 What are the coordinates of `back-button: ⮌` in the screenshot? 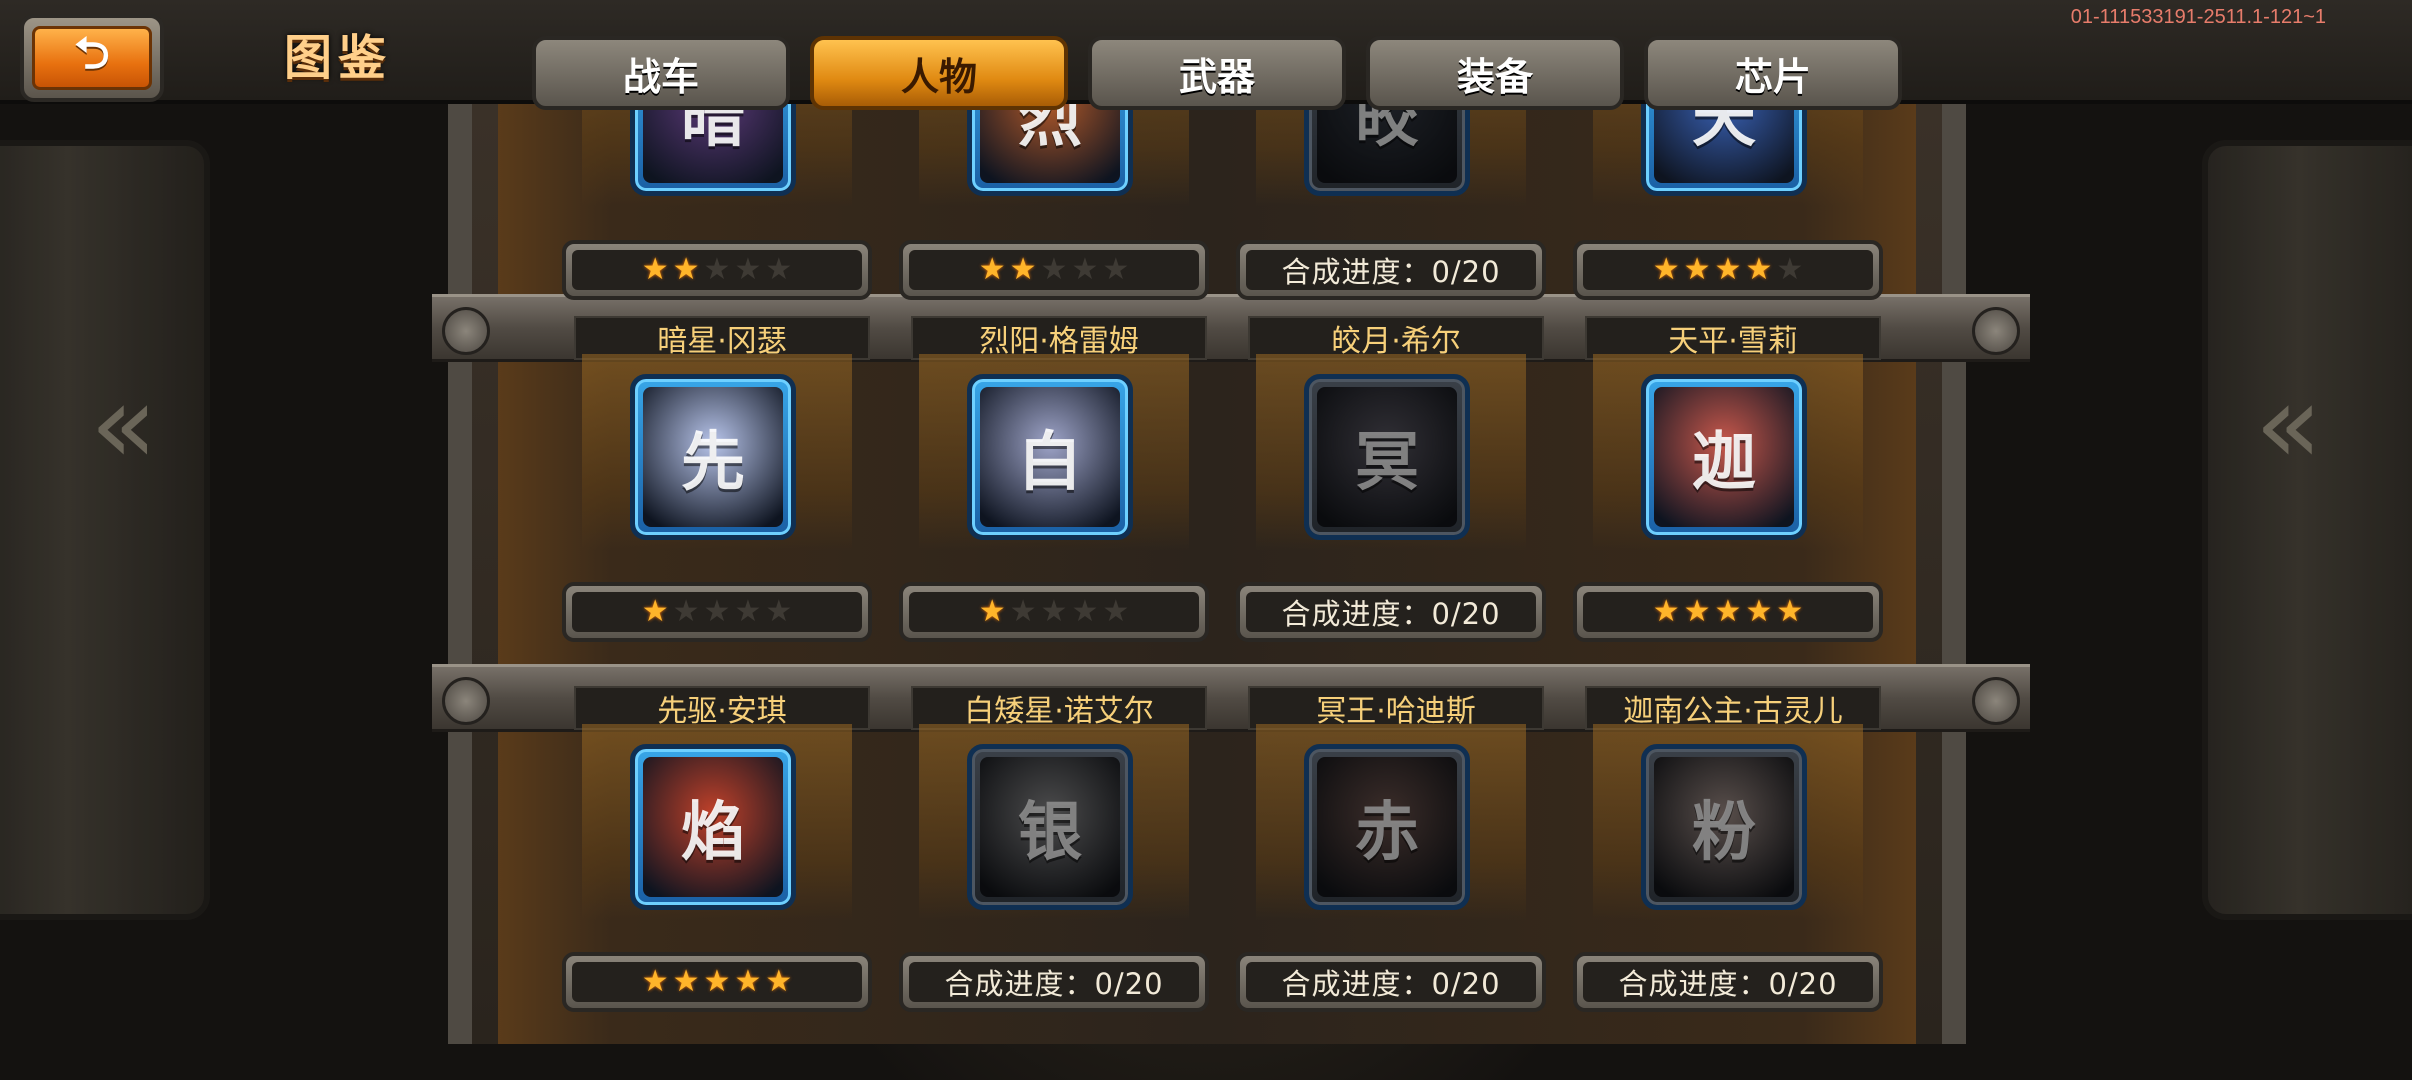 It's located at (92, 58).